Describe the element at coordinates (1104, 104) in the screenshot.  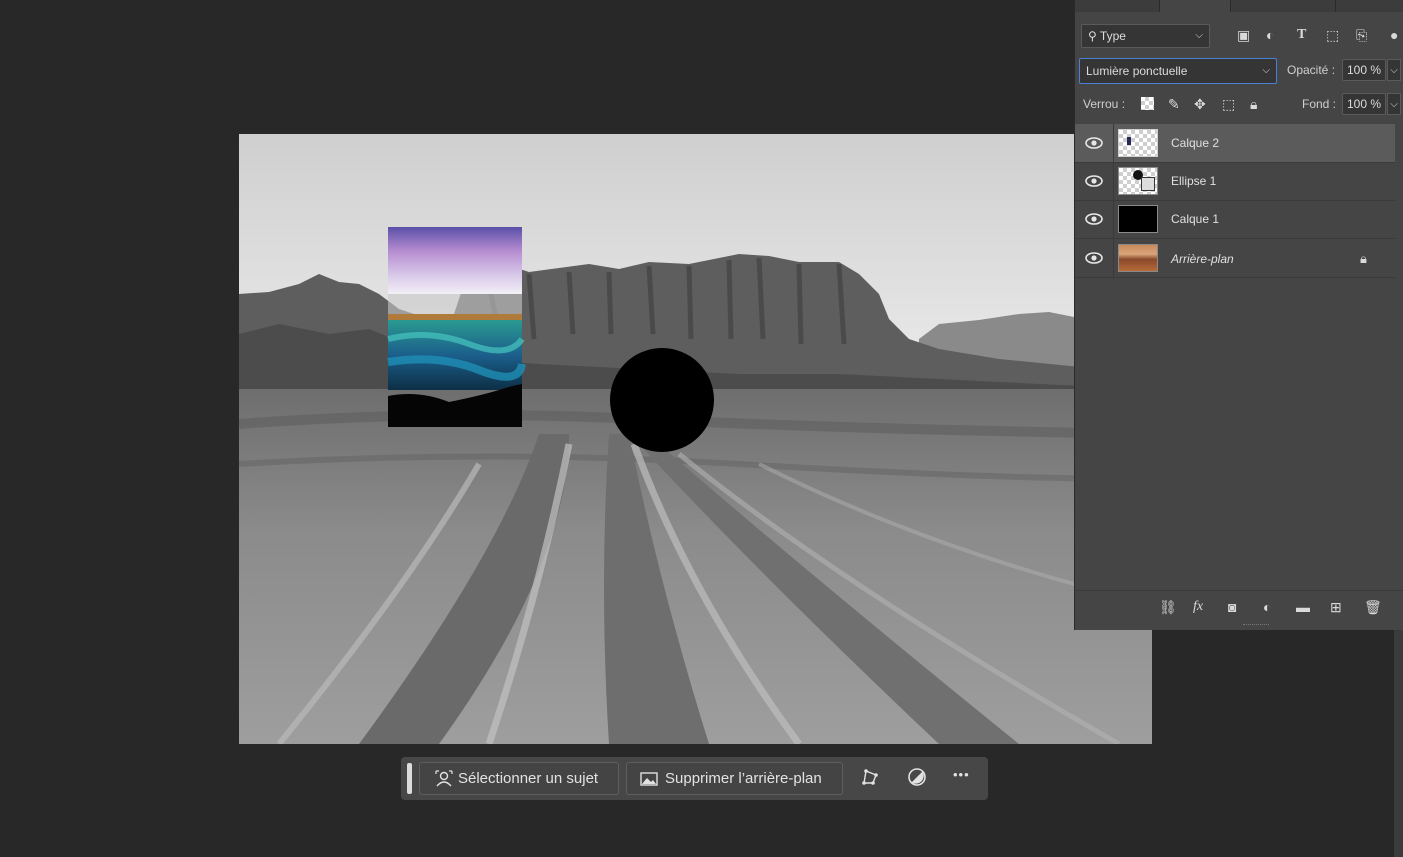
I see `lock-label: Verrou :` at that location.